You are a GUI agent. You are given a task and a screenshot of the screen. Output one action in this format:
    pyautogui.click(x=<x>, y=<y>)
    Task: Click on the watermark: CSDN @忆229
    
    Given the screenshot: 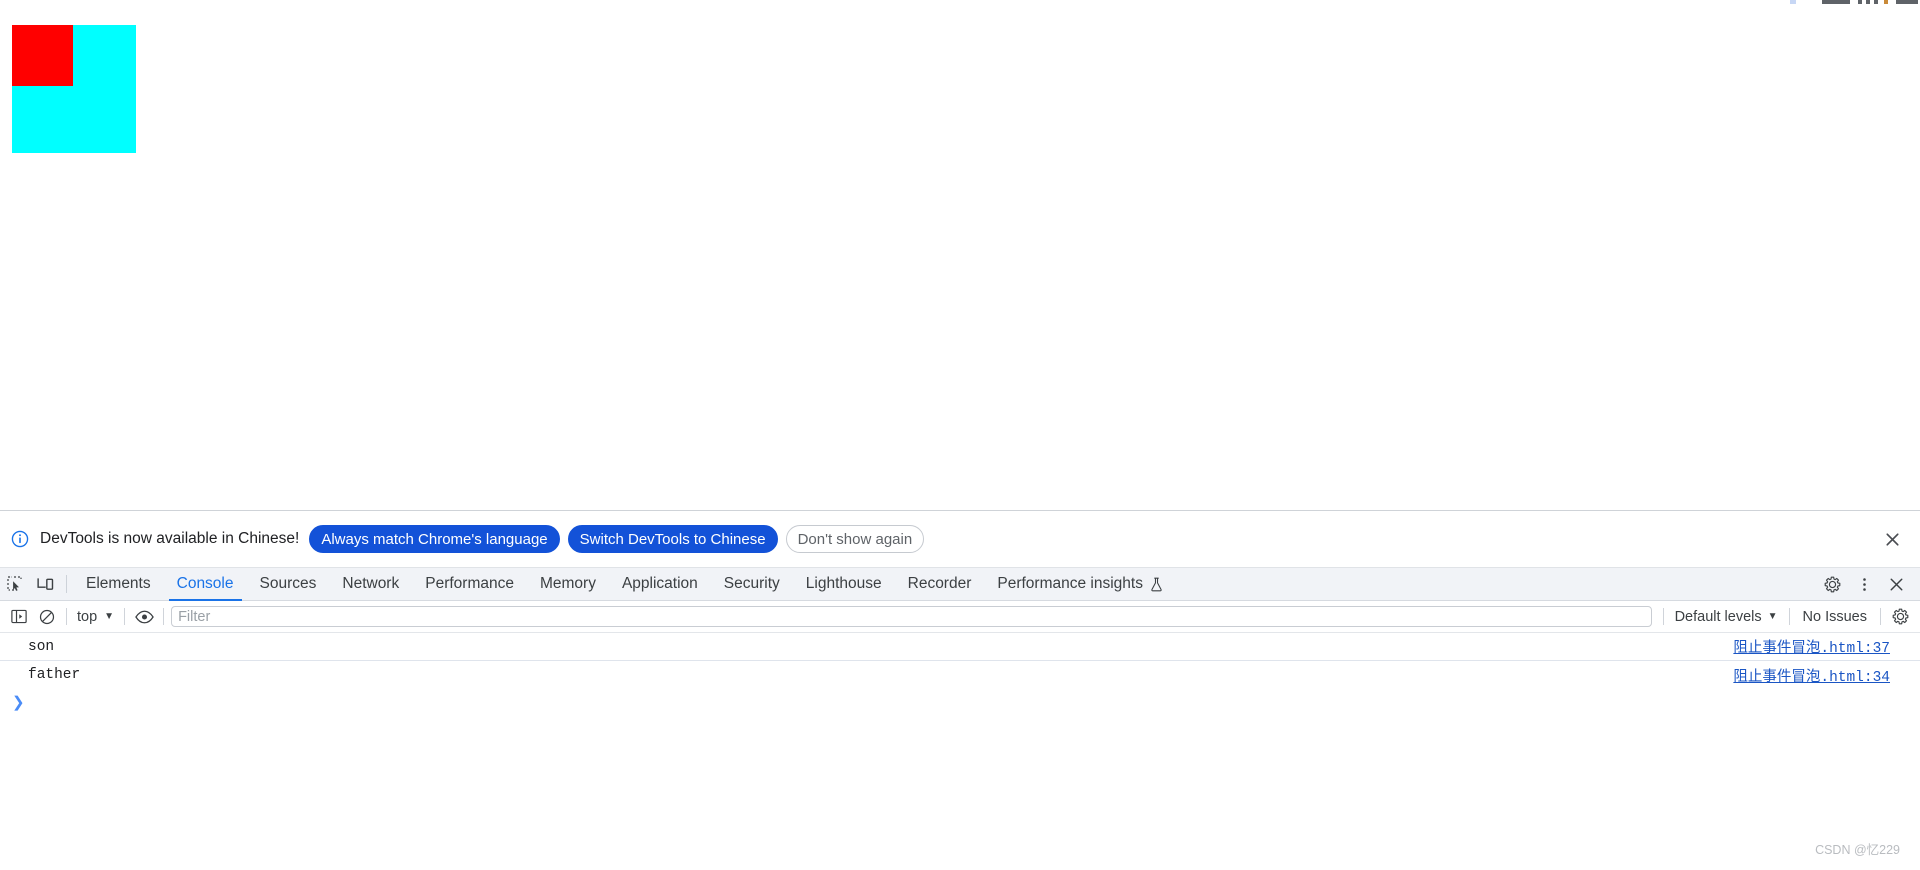 What is the action you would take?
    pyautogui.click(x=1857, y=850)
    